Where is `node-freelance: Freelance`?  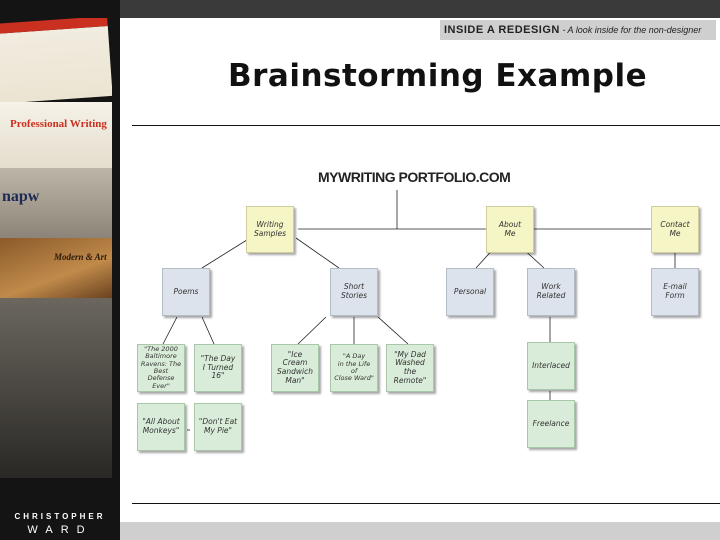 node-freelance: Freelance is located at coordinates (551, 424).